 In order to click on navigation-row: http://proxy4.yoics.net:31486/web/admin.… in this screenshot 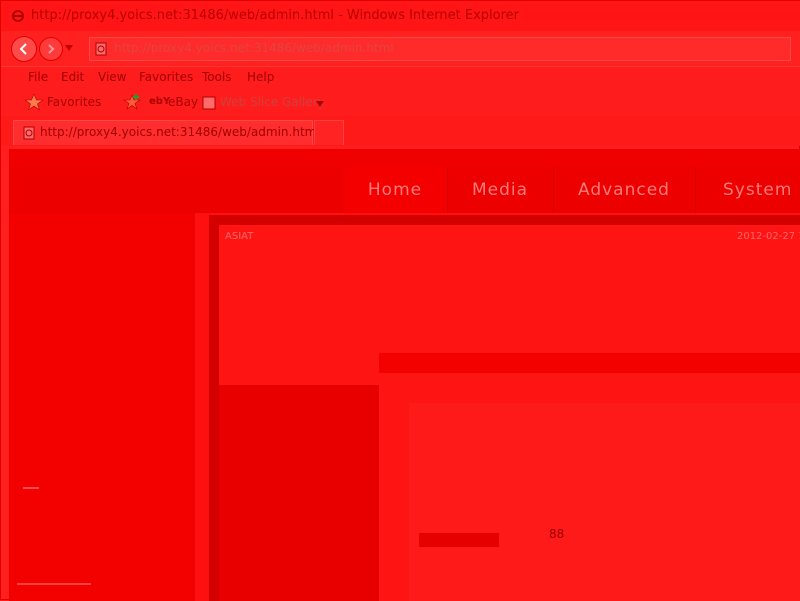, I will do `click(400, 48)`.